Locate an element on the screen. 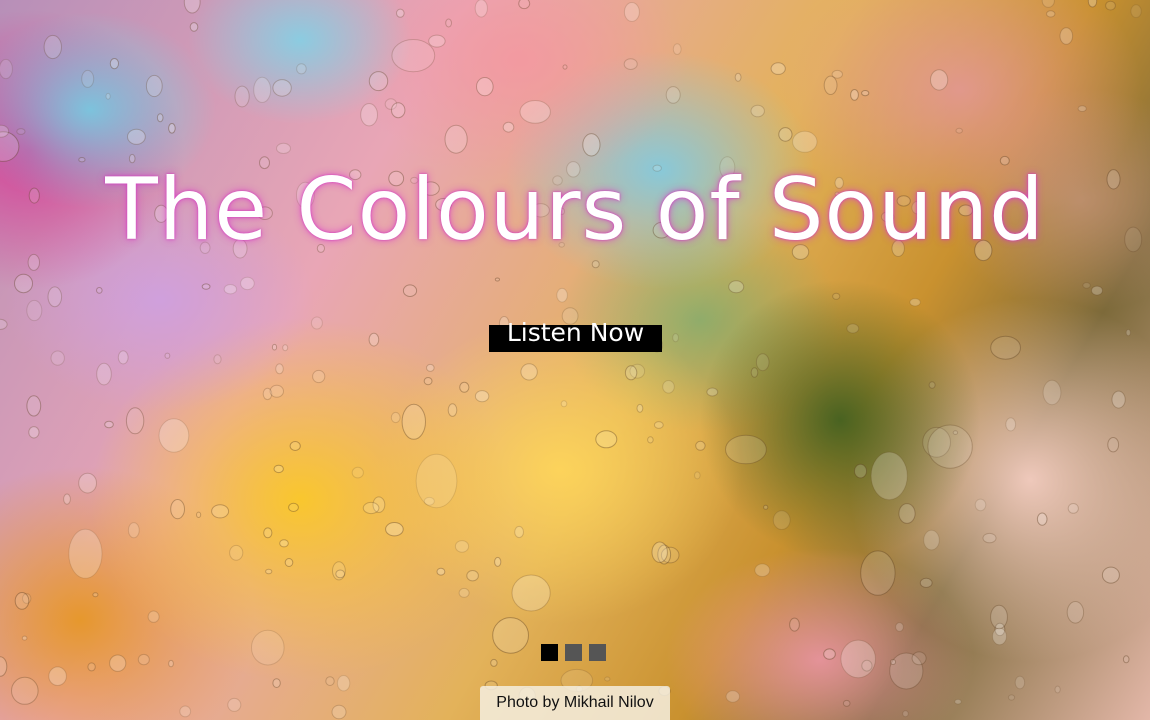 The image size is (1150, 720). listen-now-button: Listen Now is located at coordinates (575, 336).